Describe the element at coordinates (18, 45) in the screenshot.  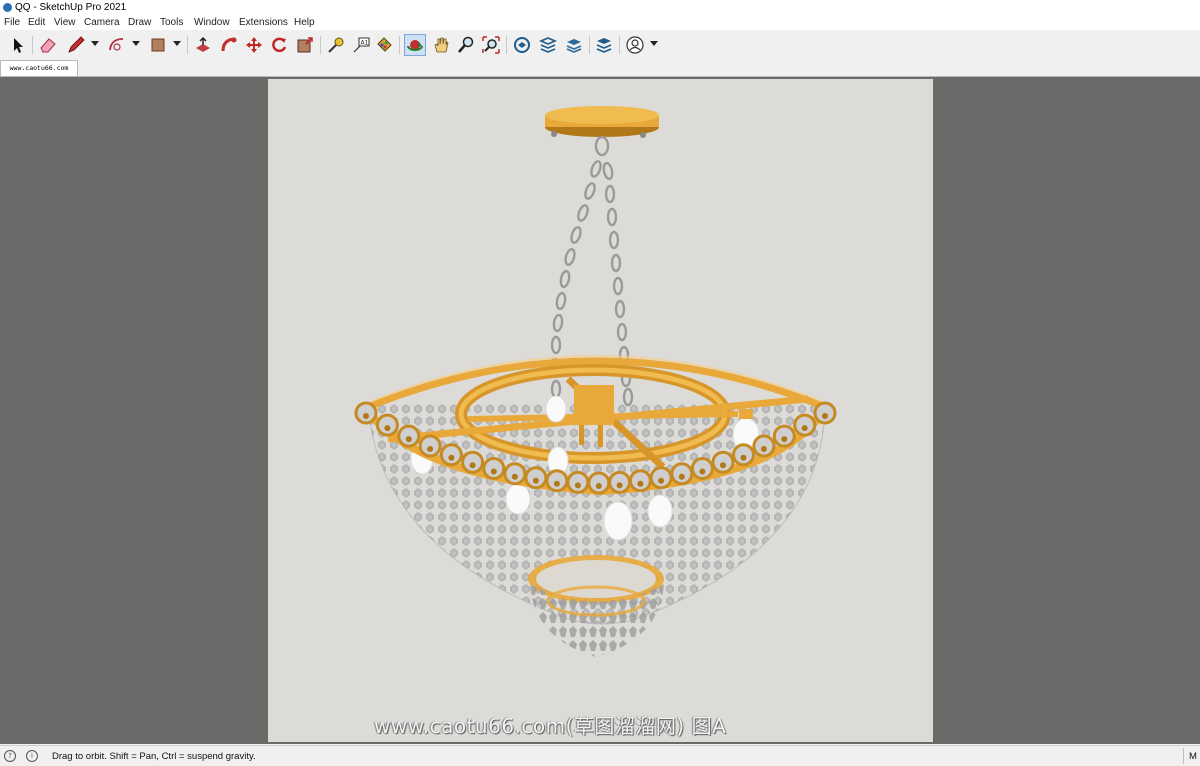
I see `select-icon` at that location.